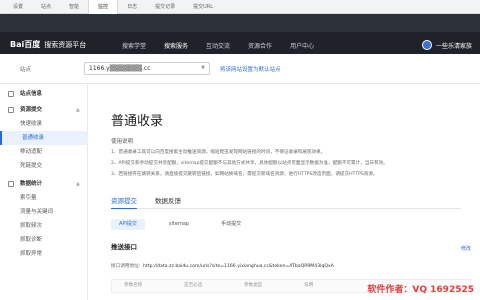 Image resolution: width=480 pixels, height=300 pixels. What do you see at coordinates (426, 45) in the screenshot?
I see `avatar` at bounding box center [426, 45].